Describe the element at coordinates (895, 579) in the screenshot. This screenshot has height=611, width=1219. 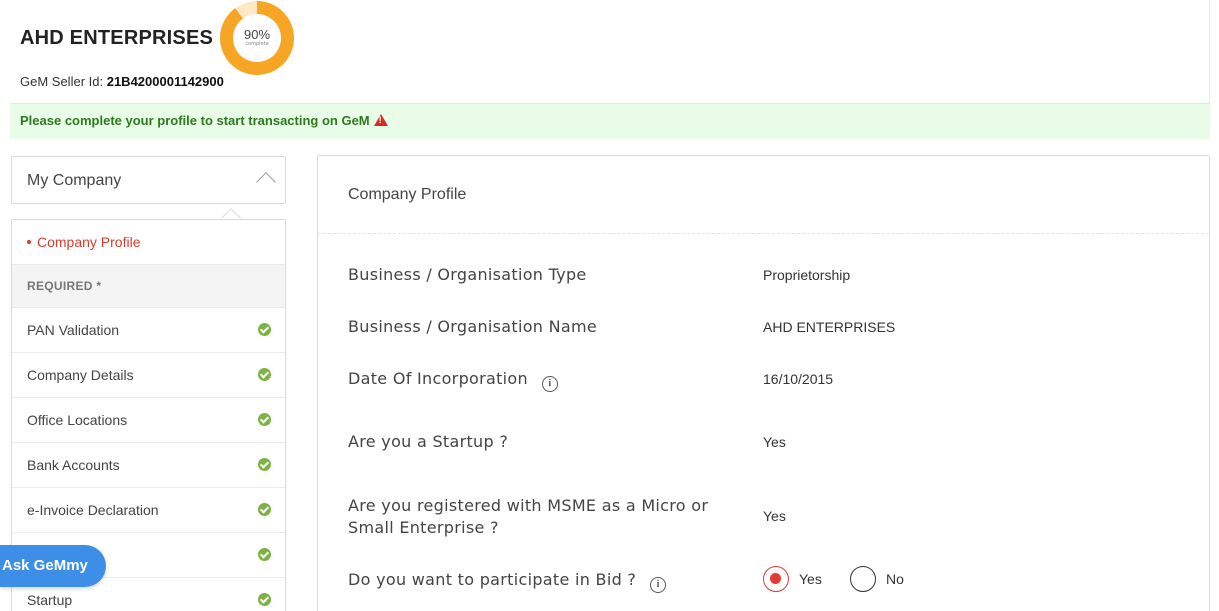
I see `bid-no-label: No` at that location.